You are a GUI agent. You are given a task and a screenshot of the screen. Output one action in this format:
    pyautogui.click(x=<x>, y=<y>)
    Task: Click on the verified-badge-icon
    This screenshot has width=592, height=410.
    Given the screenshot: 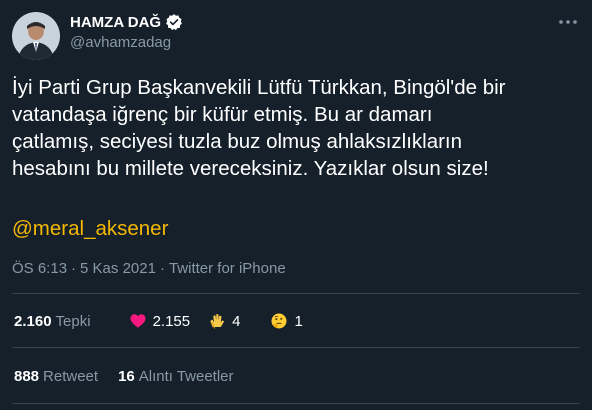 What is the action you would take?
    pyautogui.click(x=174, y=22)
    